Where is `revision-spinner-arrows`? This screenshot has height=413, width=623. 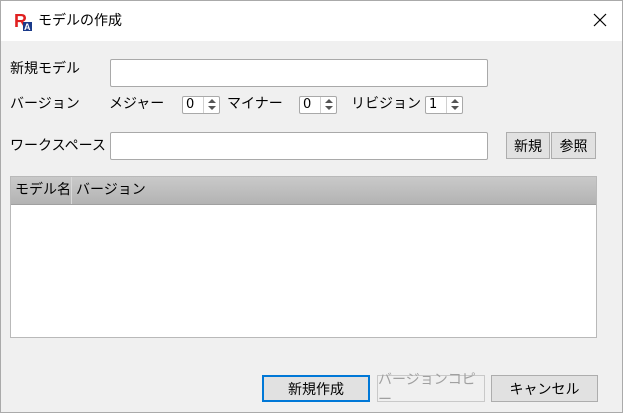
revision-spinner-arrows is located at coordinates (454, 105).